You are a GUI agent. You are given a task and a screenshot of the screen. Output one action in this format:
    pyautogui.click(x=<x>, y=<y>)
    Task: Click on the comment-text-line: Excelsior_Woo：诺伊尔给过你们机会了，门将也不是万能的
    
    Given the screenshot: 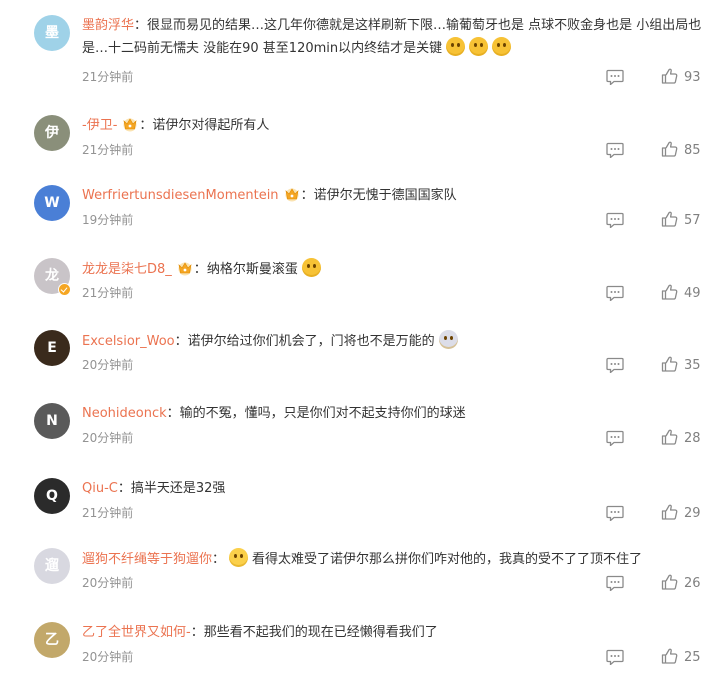 What is the action you would take?
    pyautogui.click(x=392, y=341)
    